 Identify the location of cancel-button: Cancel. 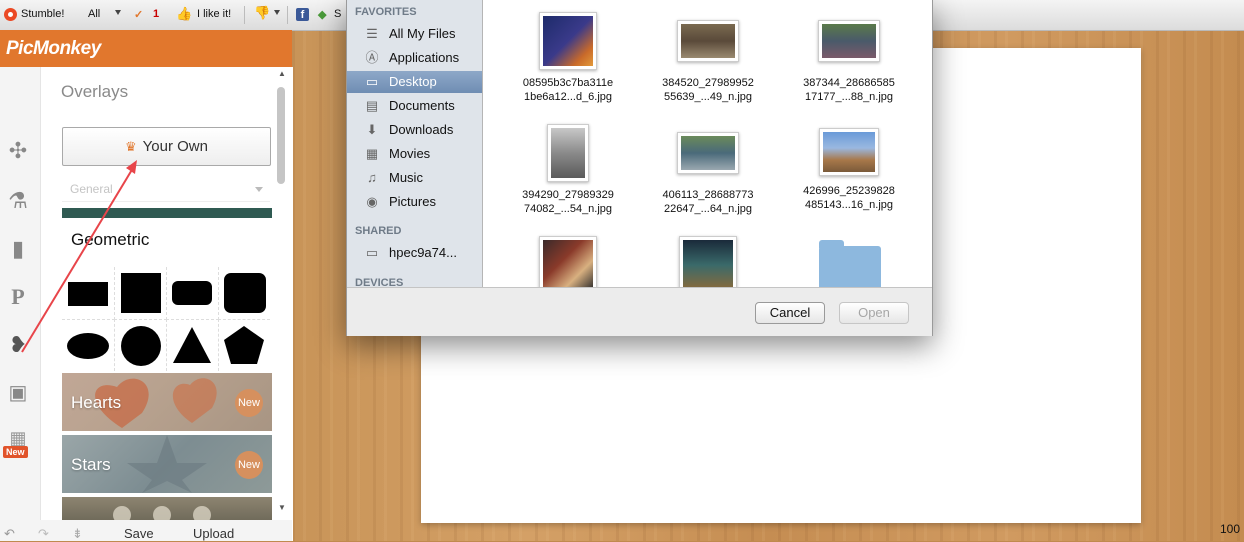
(790, 313).